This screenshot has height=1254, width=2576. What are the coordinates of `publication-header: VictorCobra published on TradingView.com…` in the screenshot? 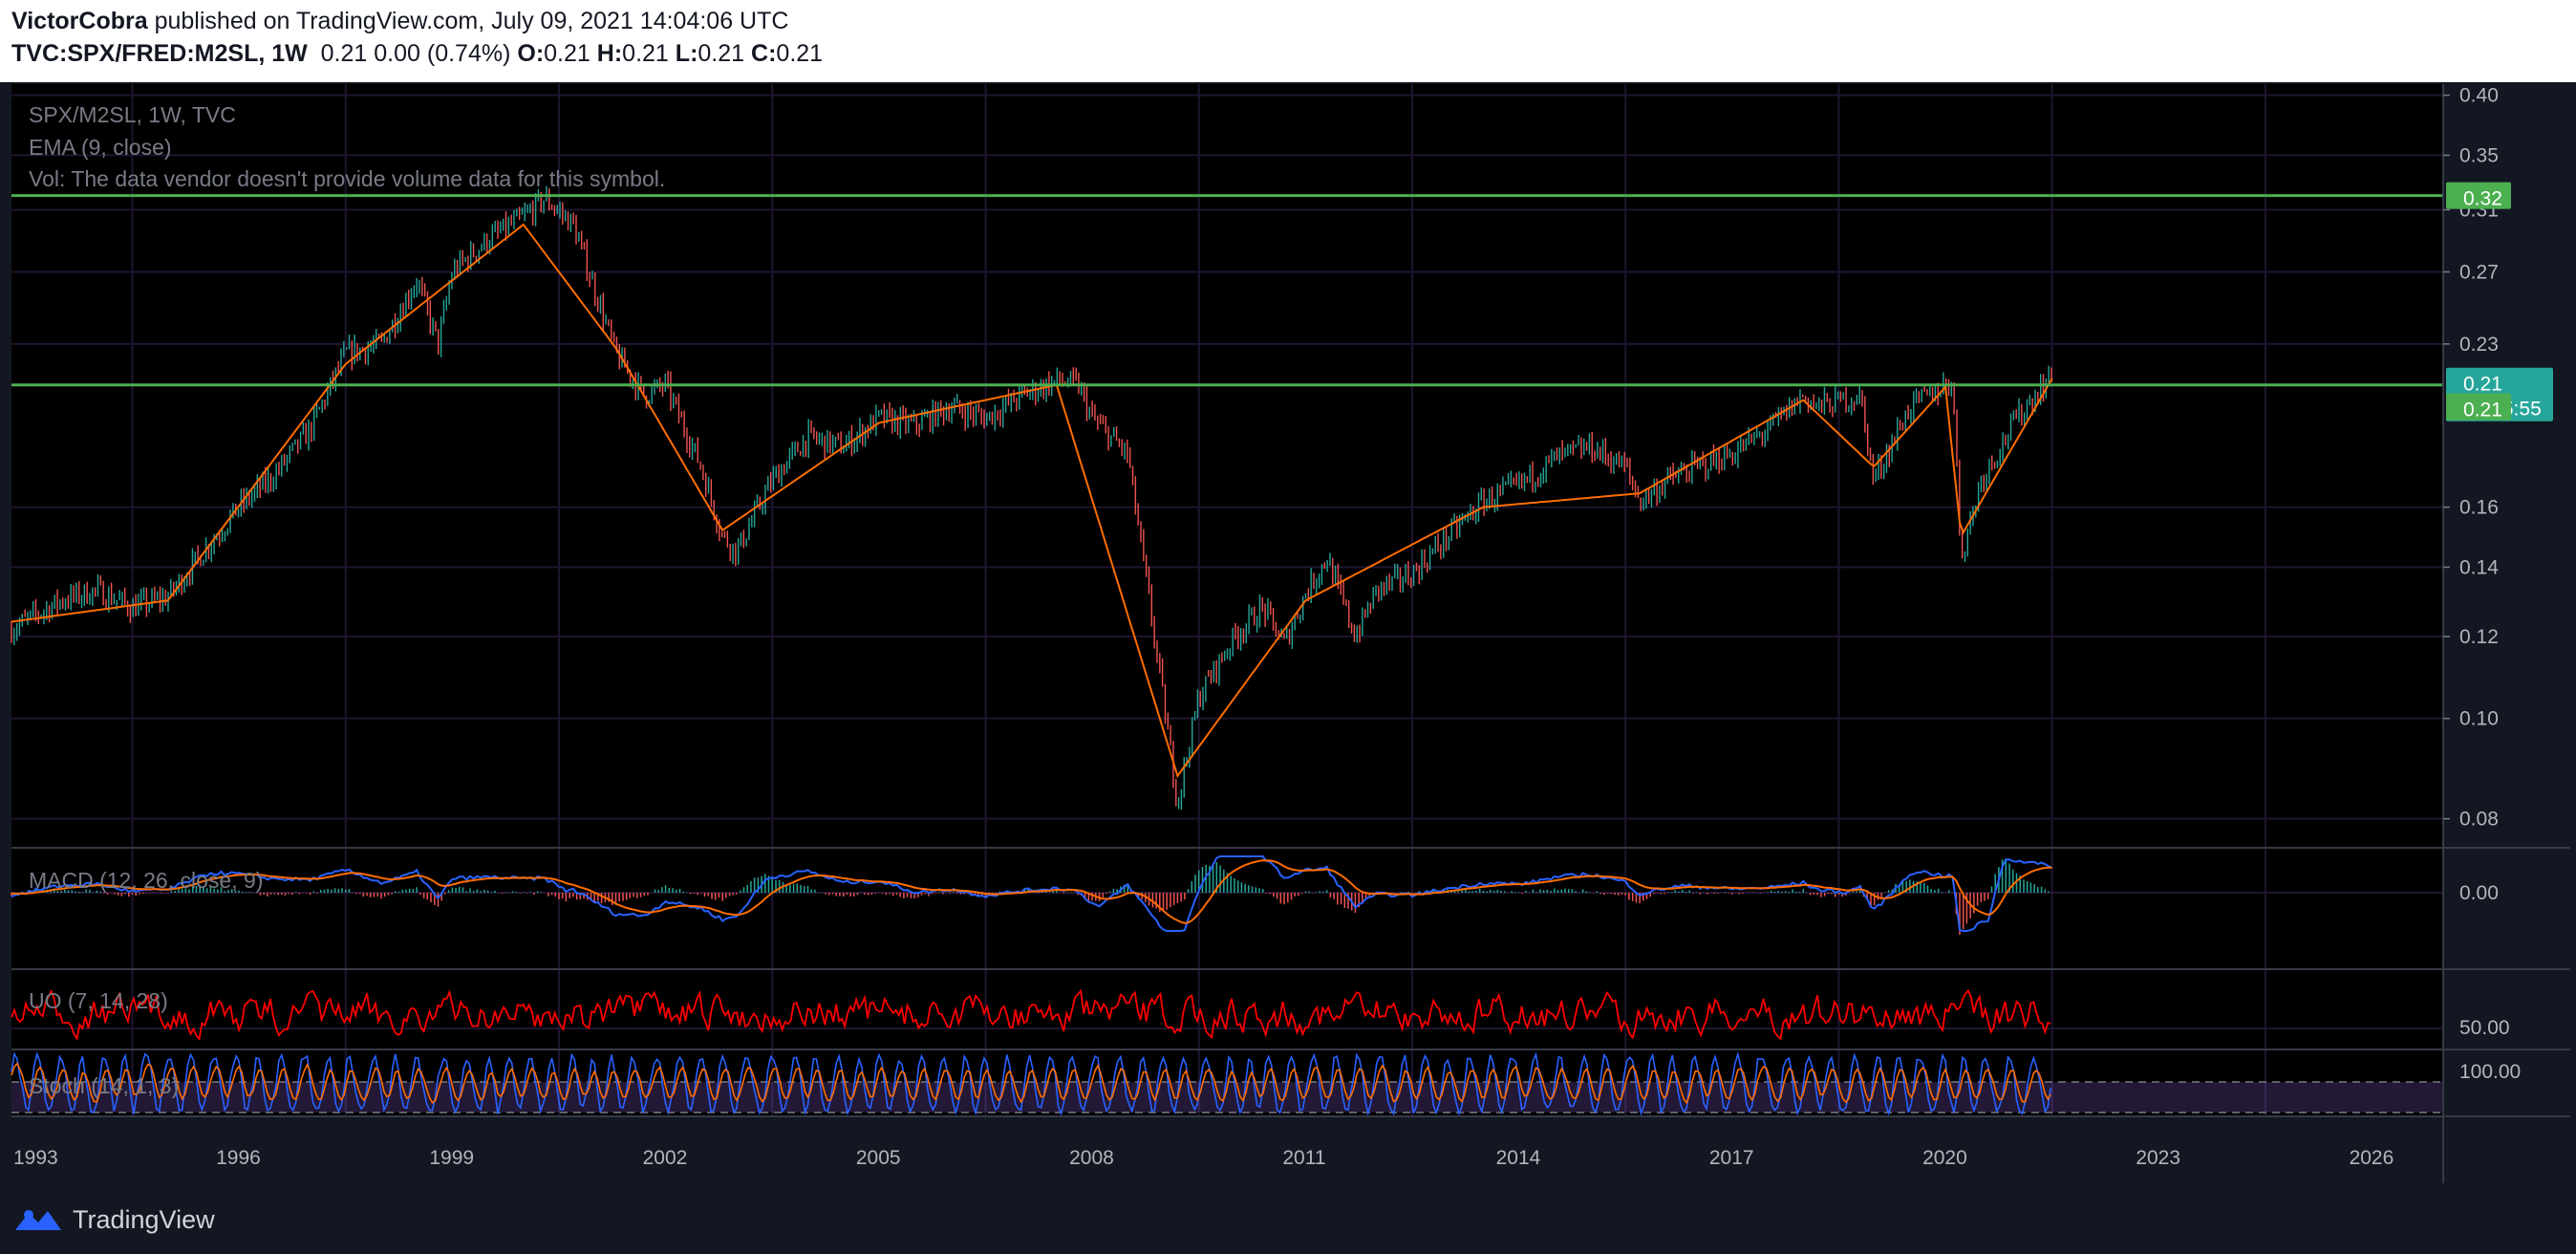 It's located at (1288, 41).